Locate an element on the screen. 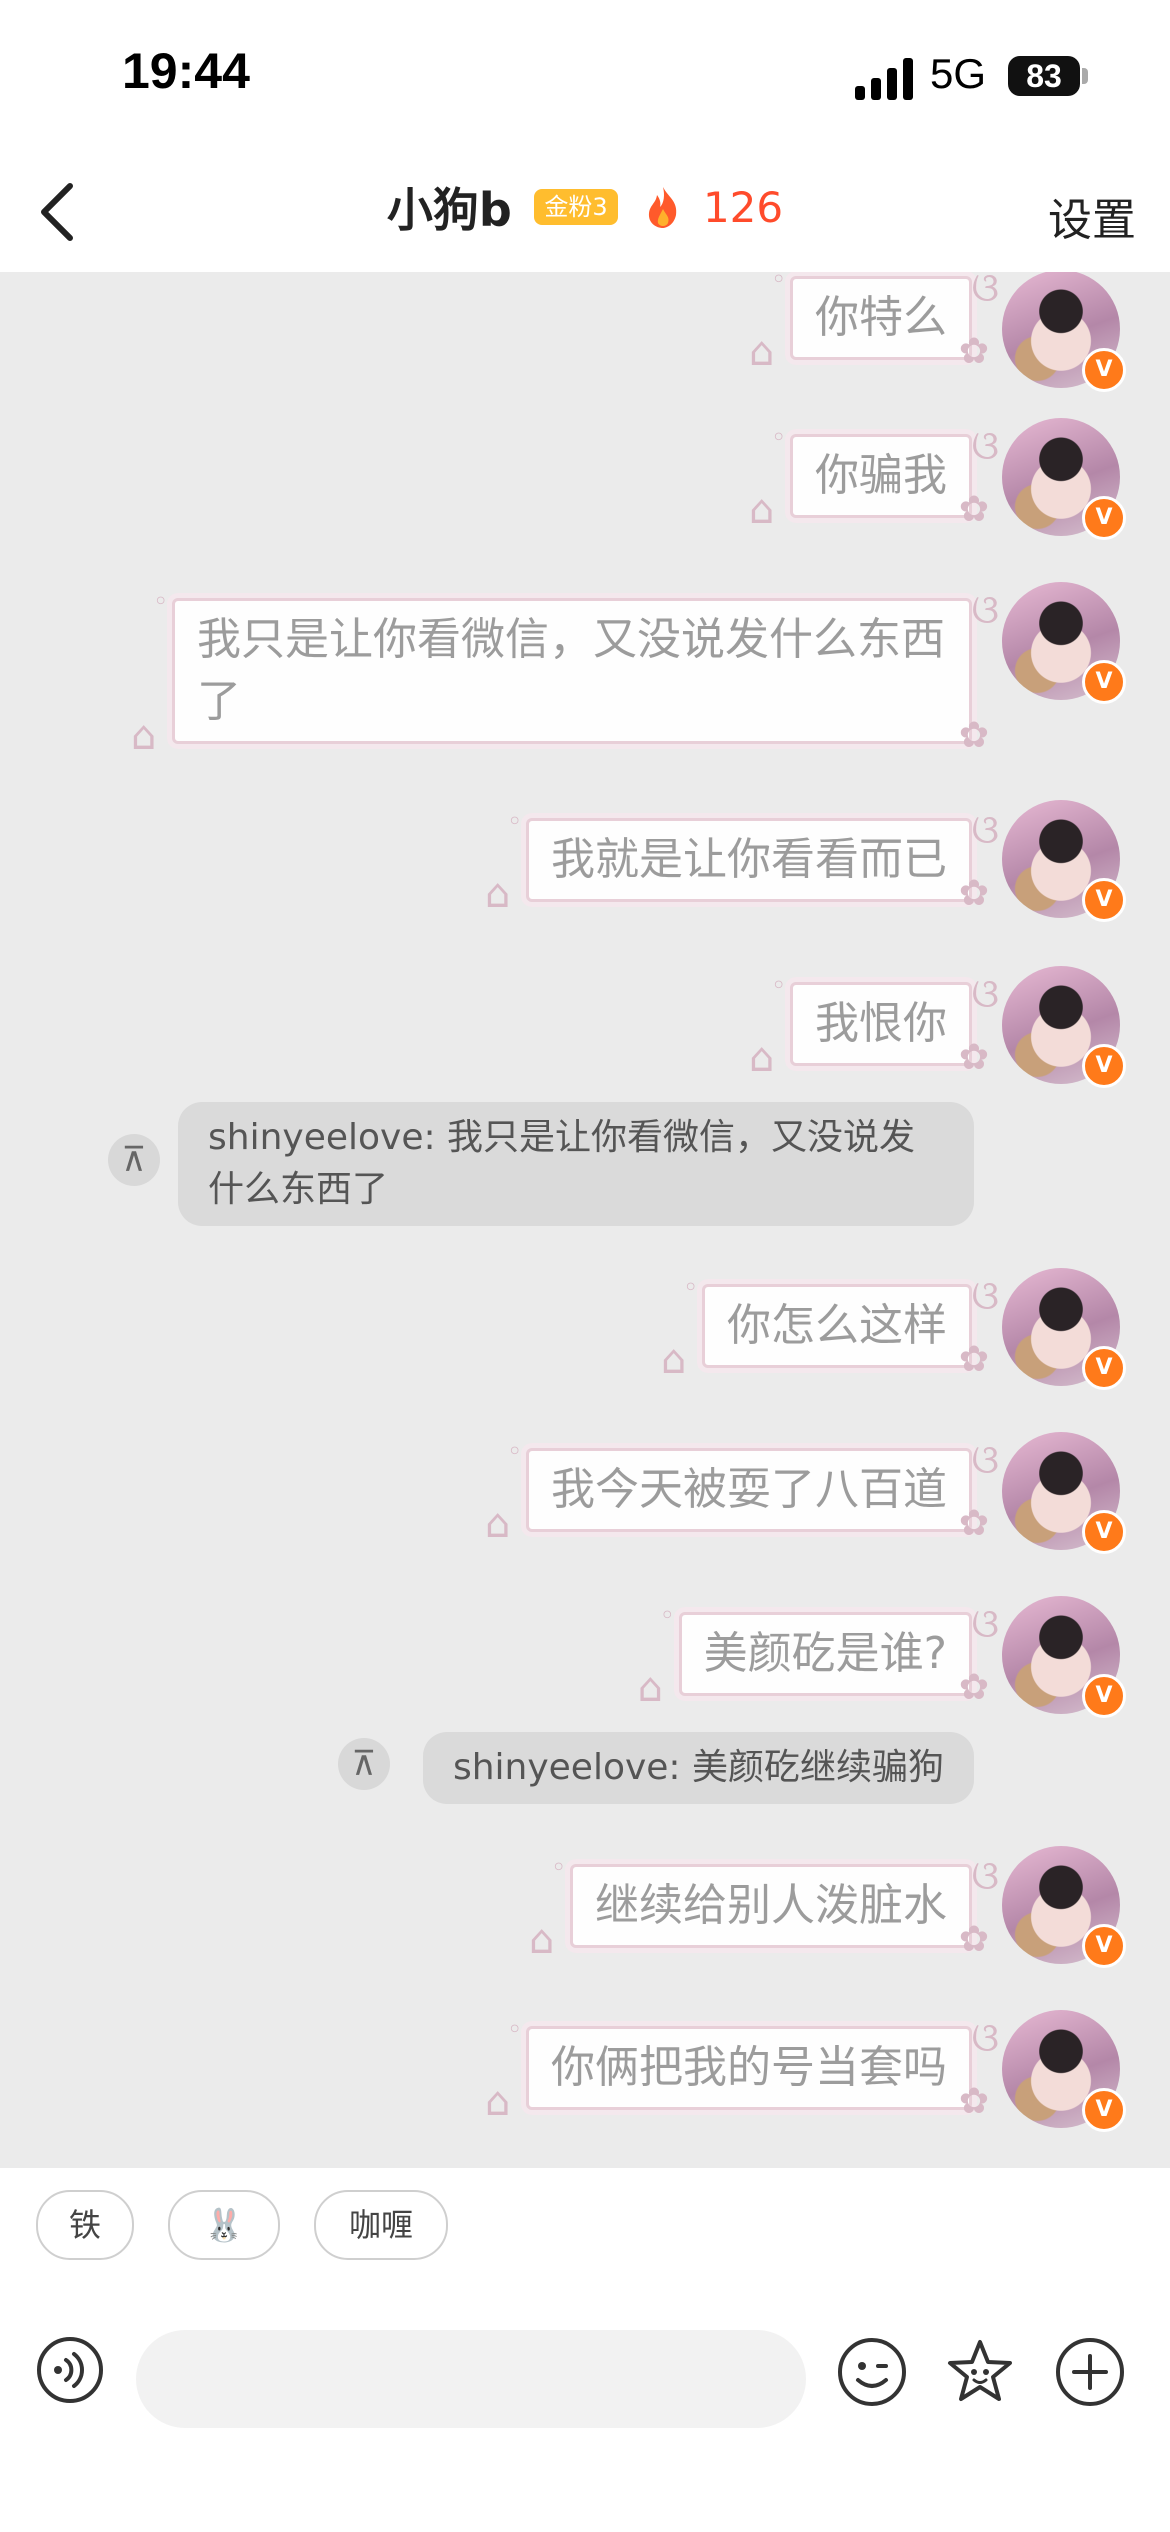  settings-button: 设置 is located at coordinates (1092, 216).